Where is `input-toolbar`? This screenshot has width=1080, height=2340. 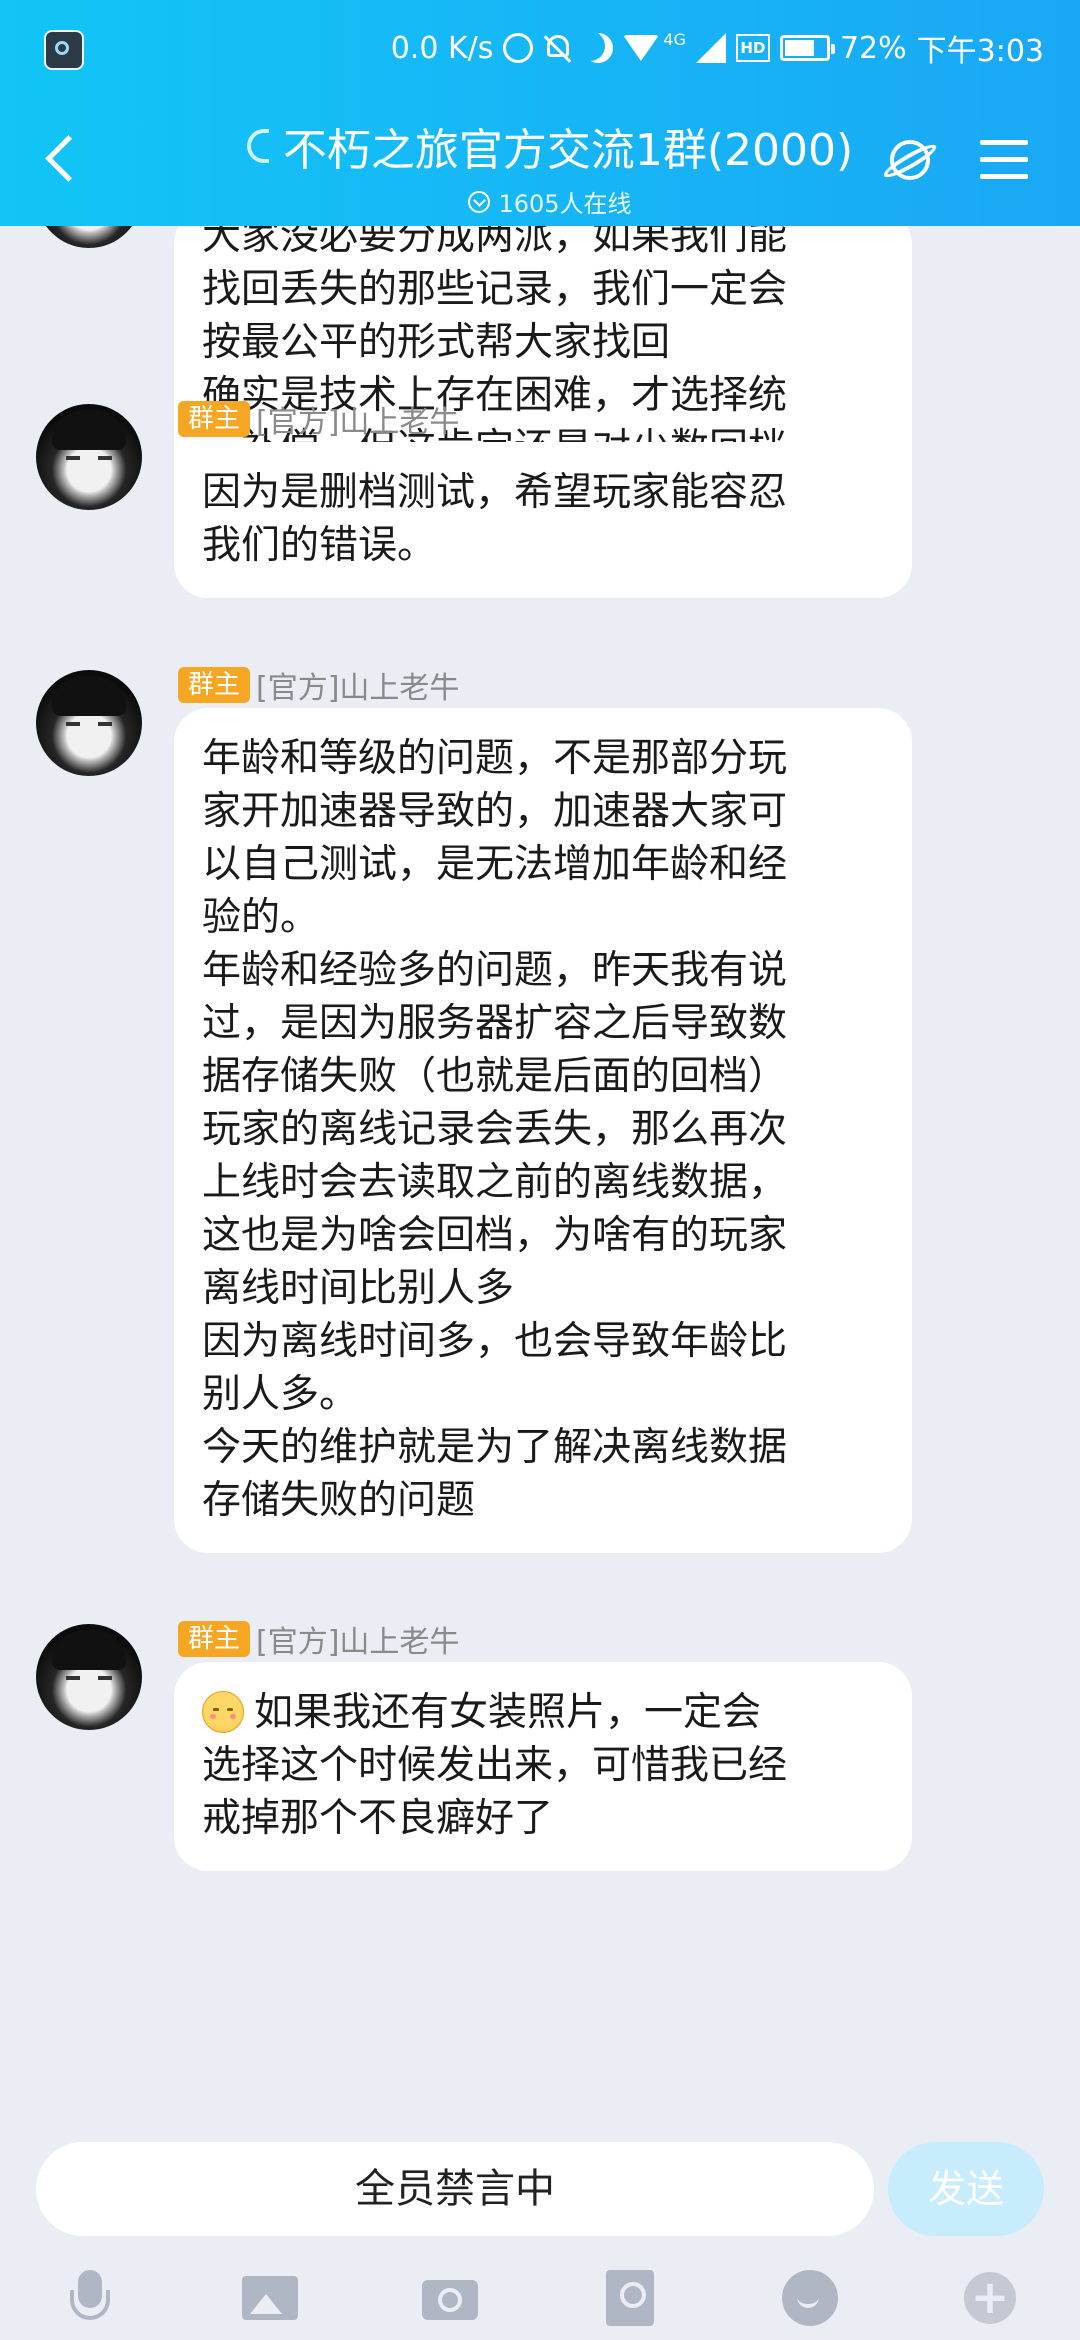
input-toolbar is located at coordinates (540, 2297).